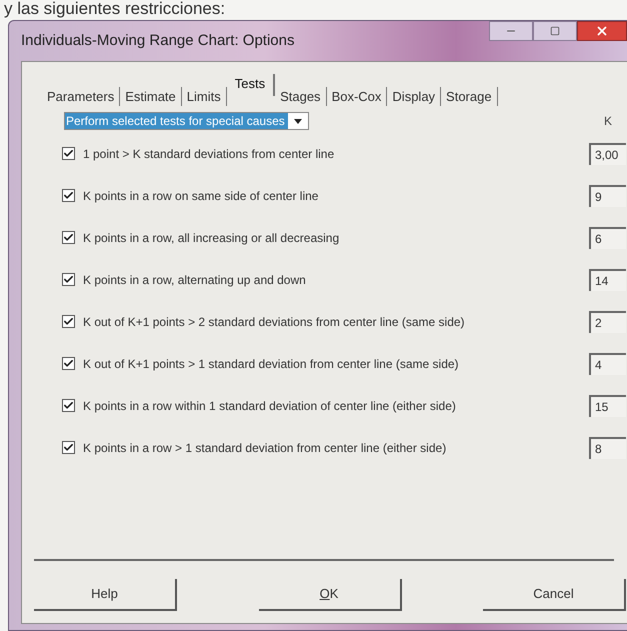  Describe the element at coordinates (607, 321) in the screenshot. I see `k-value-field: 2` at that location.